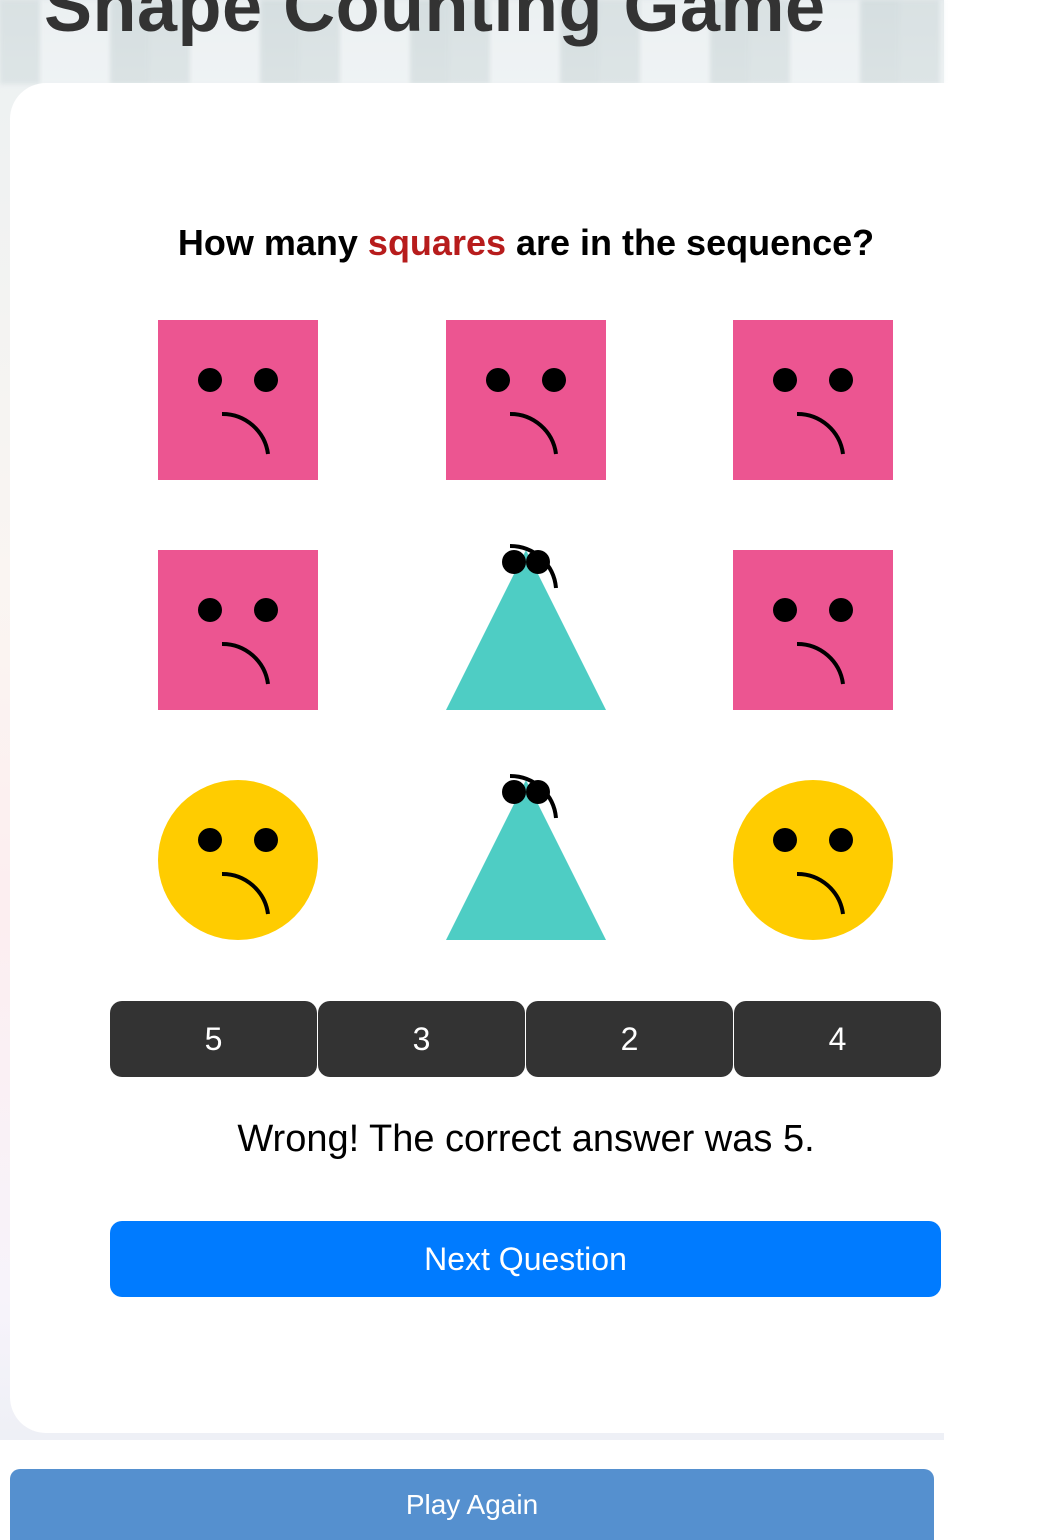 Image resolution: width=1042 pixels, height=1540 pixels. I want to click on answer-button: 4, so click(837, 1039).